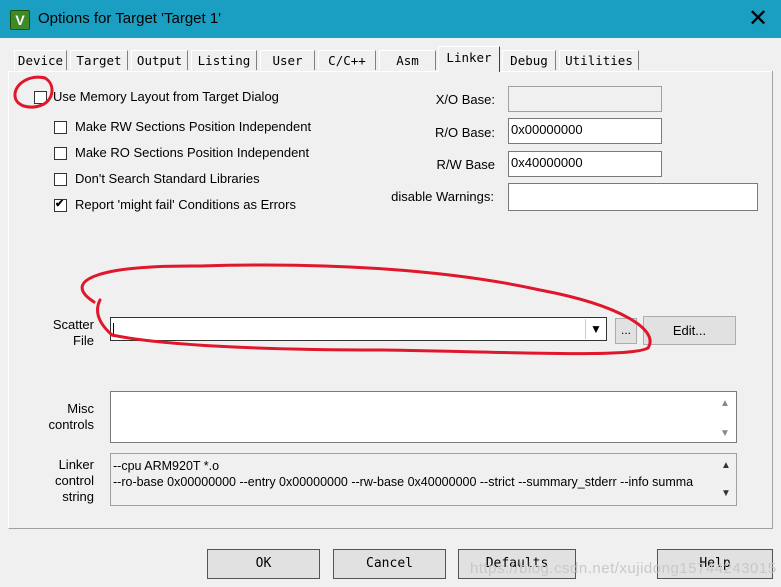  What do you see at coordinates (469, 59) in the screenshot?
I see `tab-linker: Linker` at bounding box center [469, 59].